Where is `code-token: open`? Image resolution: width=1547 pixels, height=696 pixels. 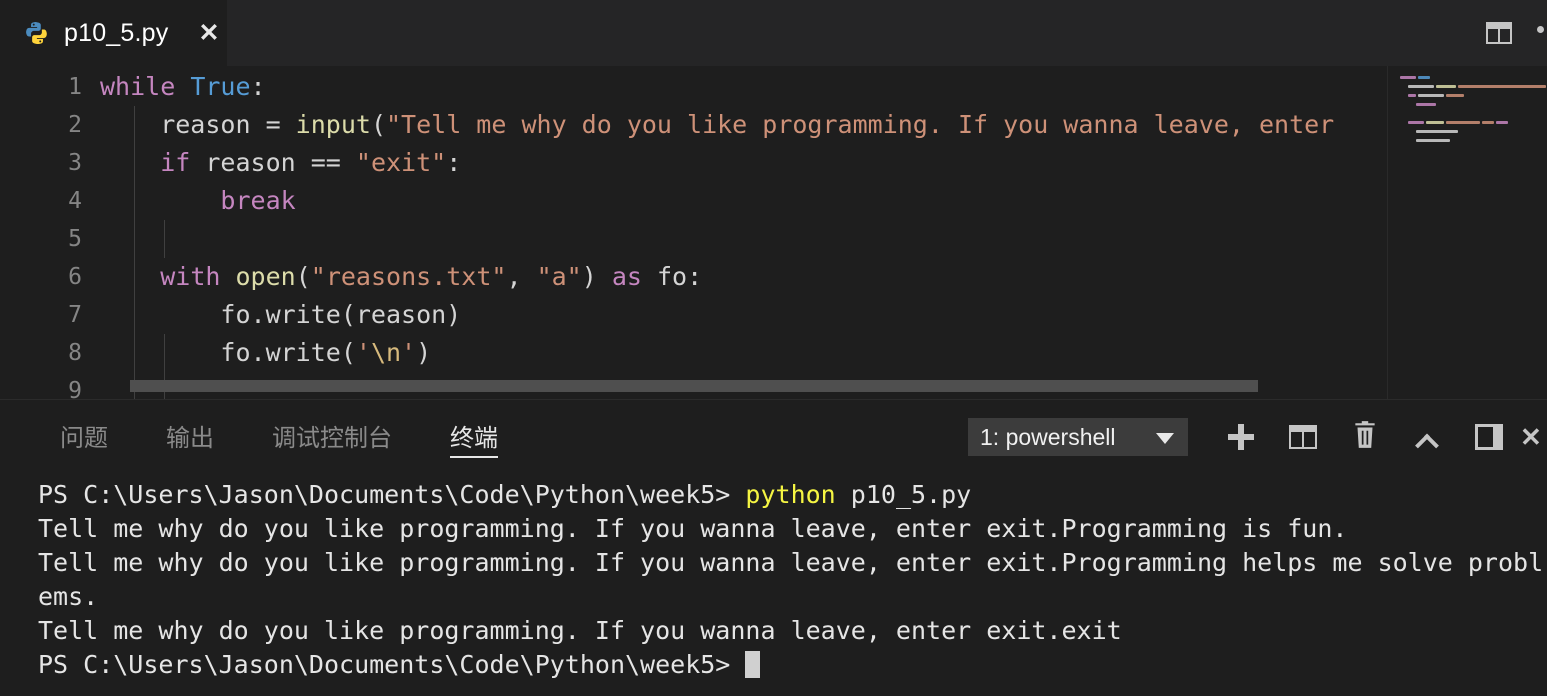
code-token: open is located at coordinates (265, 276).